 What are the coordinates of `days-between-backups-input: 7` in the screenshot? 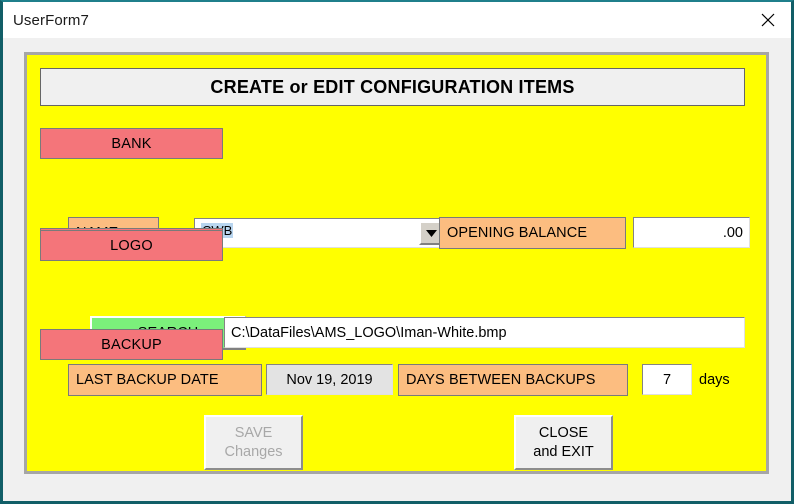 It's located at (667, 379).